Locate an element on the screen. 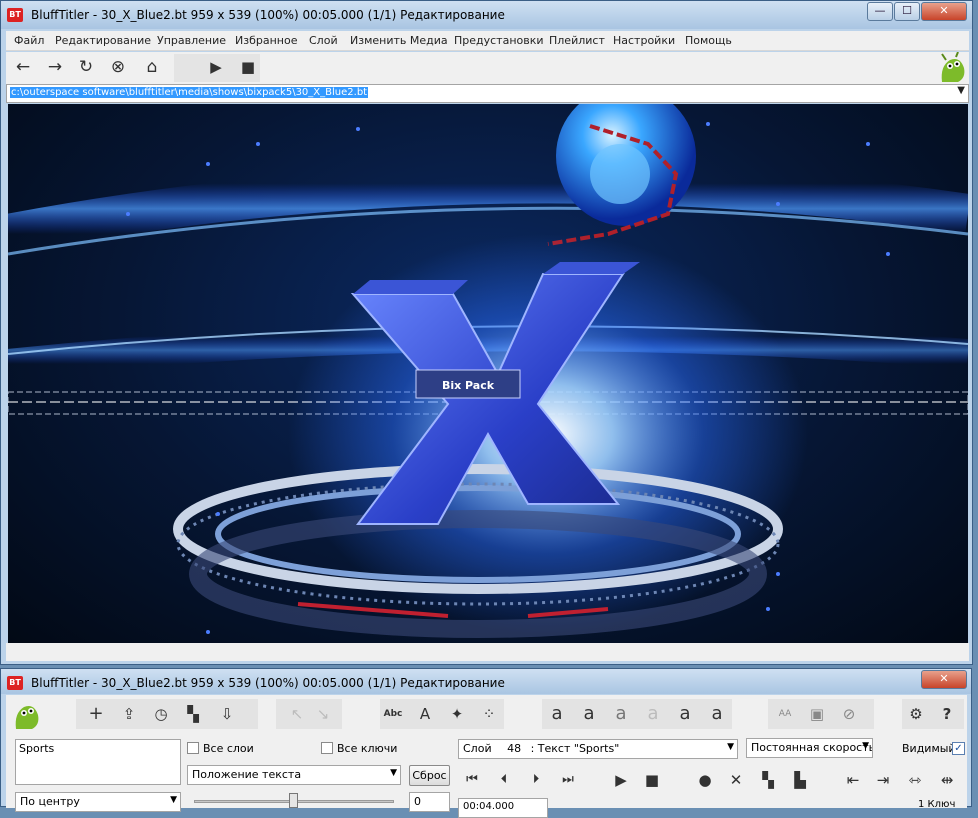  next-frame-icon: ⏵ is located at coordinates (536, 780).